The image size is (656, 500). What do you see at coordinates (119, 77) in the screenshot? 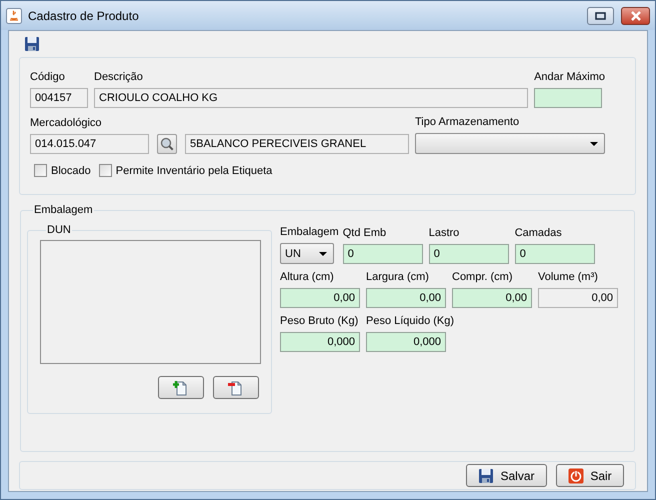
I see `field-label: Descrição` at bounding box center [119, 77].